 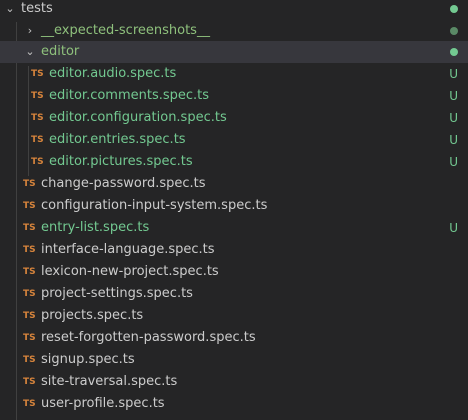 What do you see at coordinates (234, 294) in the screenshot?
I see `file-item: TS project-settings.spec.ts` at bounding box center [234, 294].